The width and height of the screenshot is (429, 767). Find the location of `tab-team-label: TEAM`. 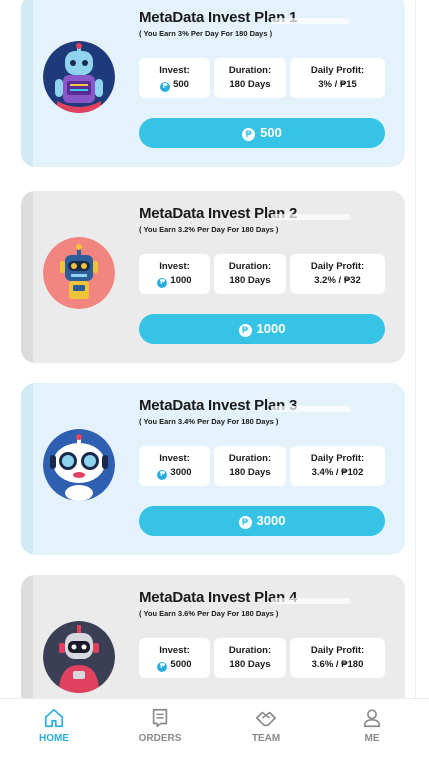

tab-team-label: TEAM is located at coordinates (266, 738).